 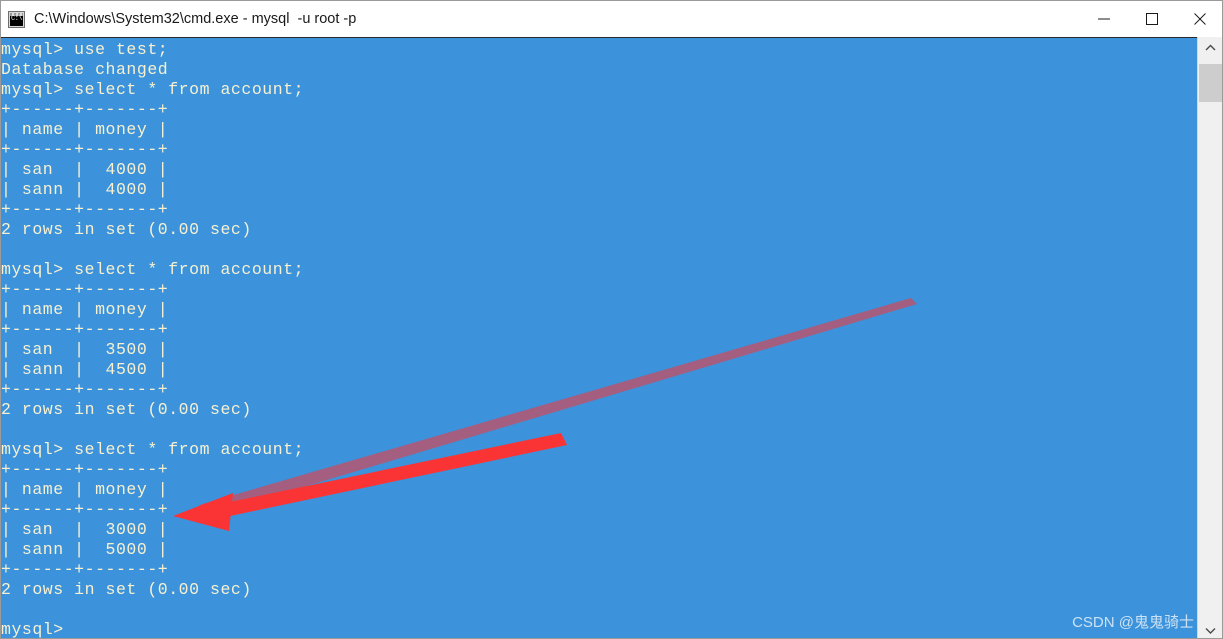 I want to click on chevron-up-icon, so click(x=1210, y=47).